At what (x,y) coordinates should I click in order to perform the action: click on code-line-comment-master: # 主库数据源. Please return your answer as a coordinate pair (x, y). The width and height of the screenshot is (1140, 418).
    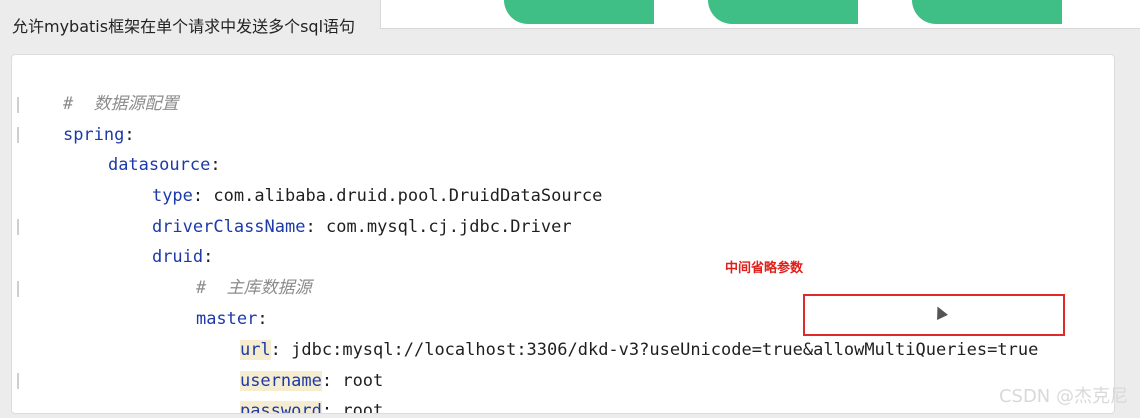
    Looking at the image, I should click on (162, 270).